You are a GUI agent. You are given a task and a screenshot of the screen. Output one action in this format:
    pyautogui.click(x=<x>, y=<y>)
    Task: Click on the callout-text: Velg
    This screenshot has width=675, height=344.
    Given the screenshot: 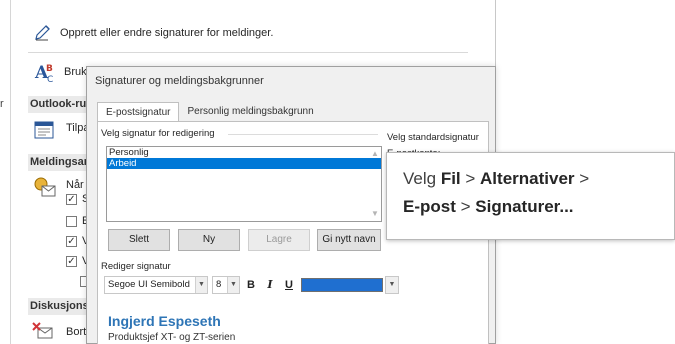 What is the action you would take?
    pyautogui.click(x=422, y=178)
    